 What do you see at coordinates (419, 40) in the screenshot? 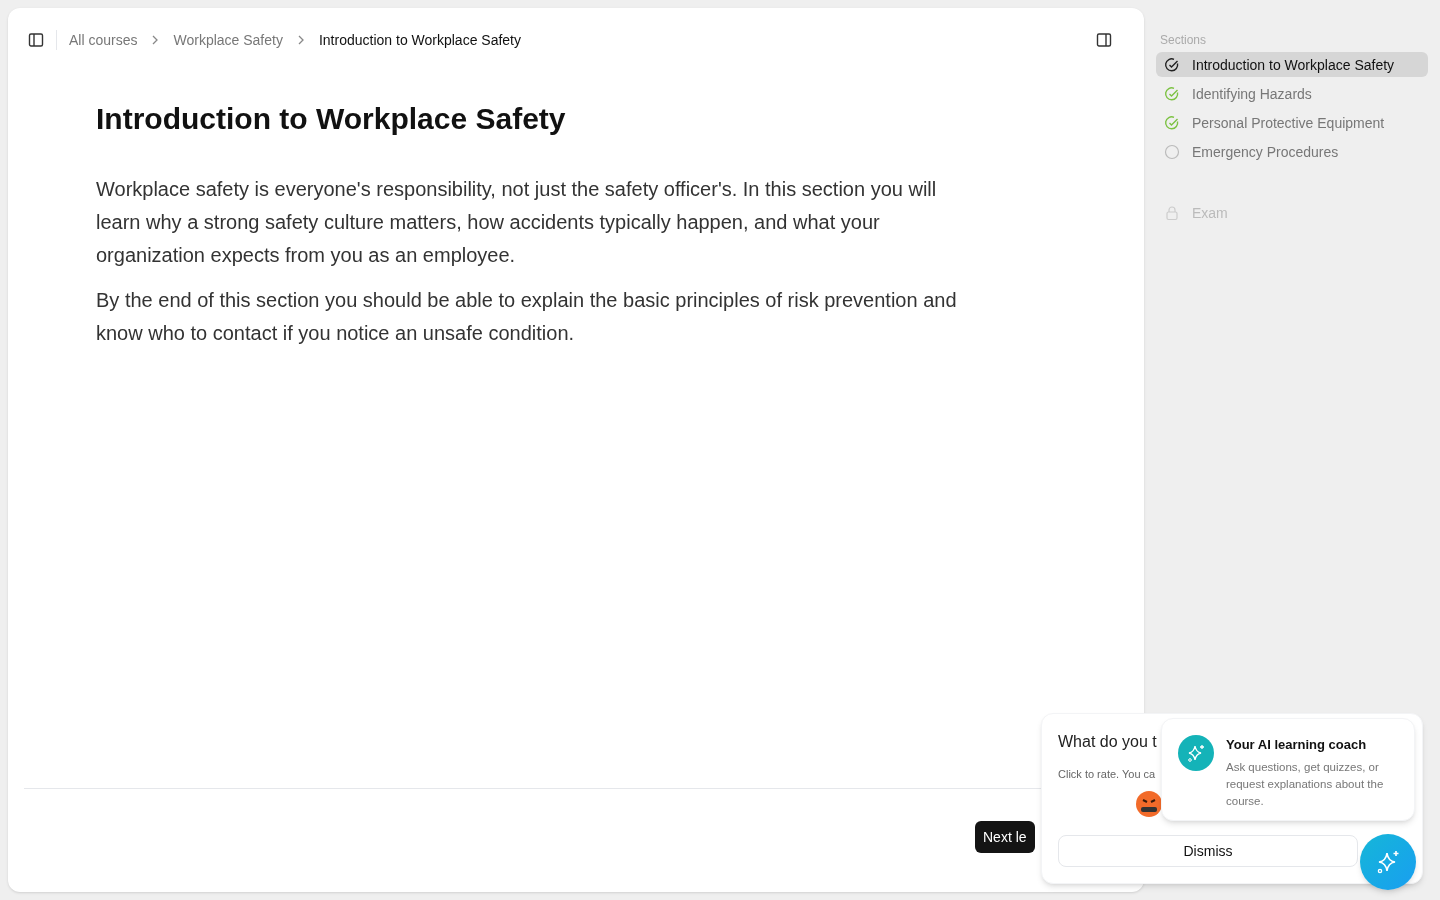
I see `breadcrumb-current: Introduction to Workplace Safety` at bounding box center [419, 40].